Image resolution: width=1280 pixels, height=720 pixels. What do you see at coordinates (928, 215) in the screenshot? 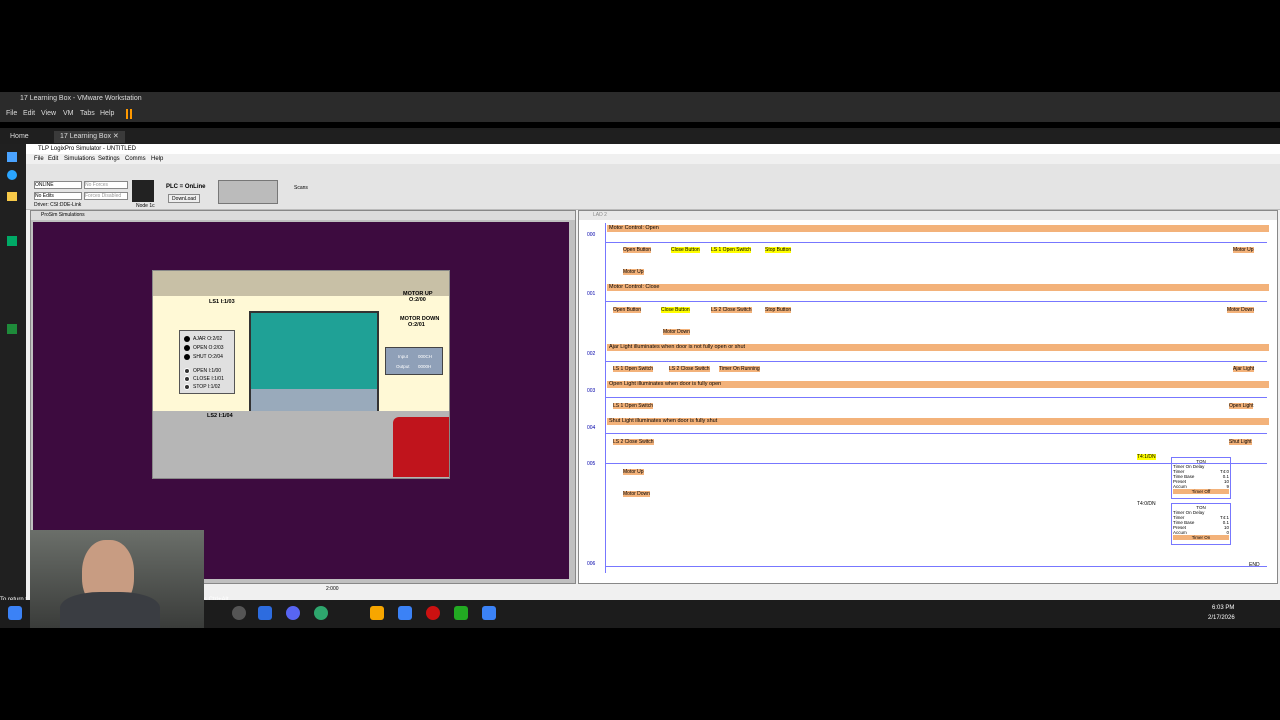
I see `ladder-title-bar: LAD 2` at bounding box center [928, 215].